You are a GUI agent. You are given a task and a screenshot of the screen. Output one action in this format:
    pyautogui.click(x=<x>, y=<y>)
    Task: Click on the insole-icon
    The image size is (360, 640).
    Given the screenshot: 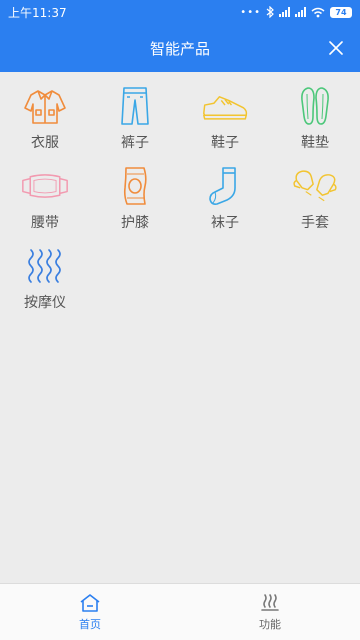 What is the action you would take?
    pyautogui.click(x=315, y=106)
    